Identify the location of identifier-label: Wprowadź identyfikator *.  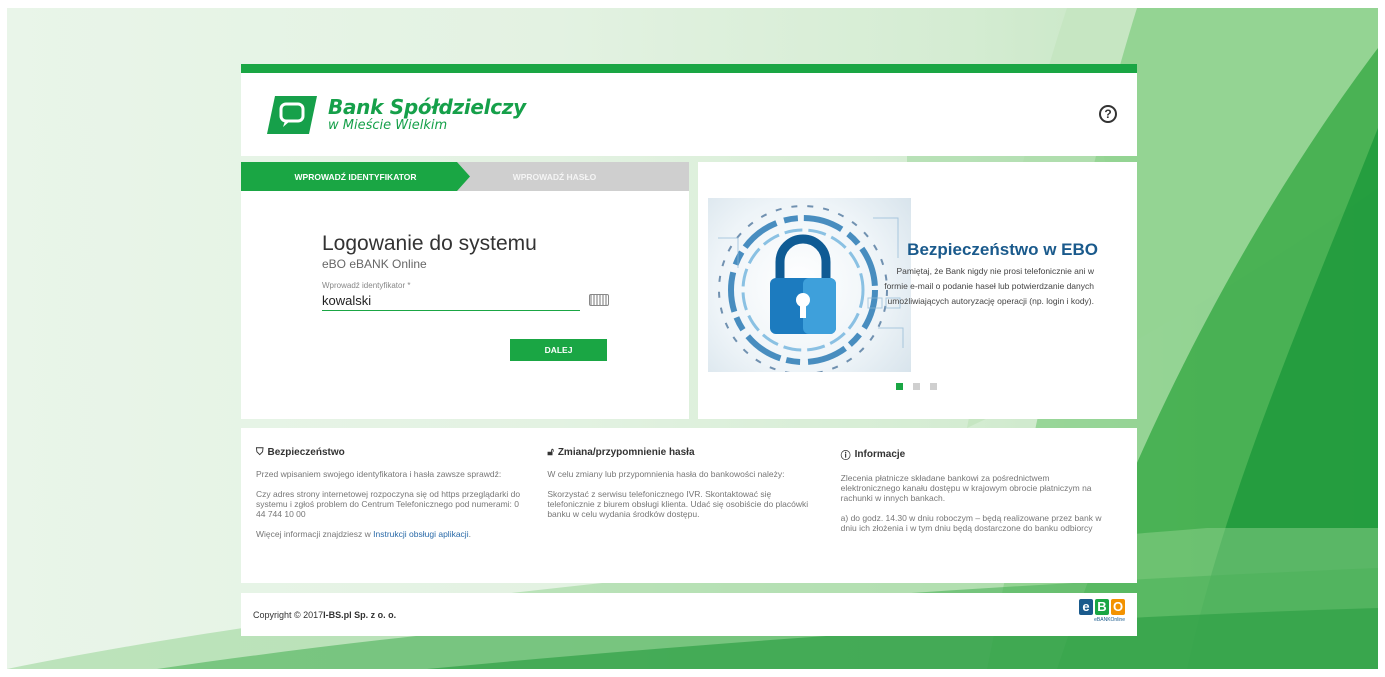
(366, 285).